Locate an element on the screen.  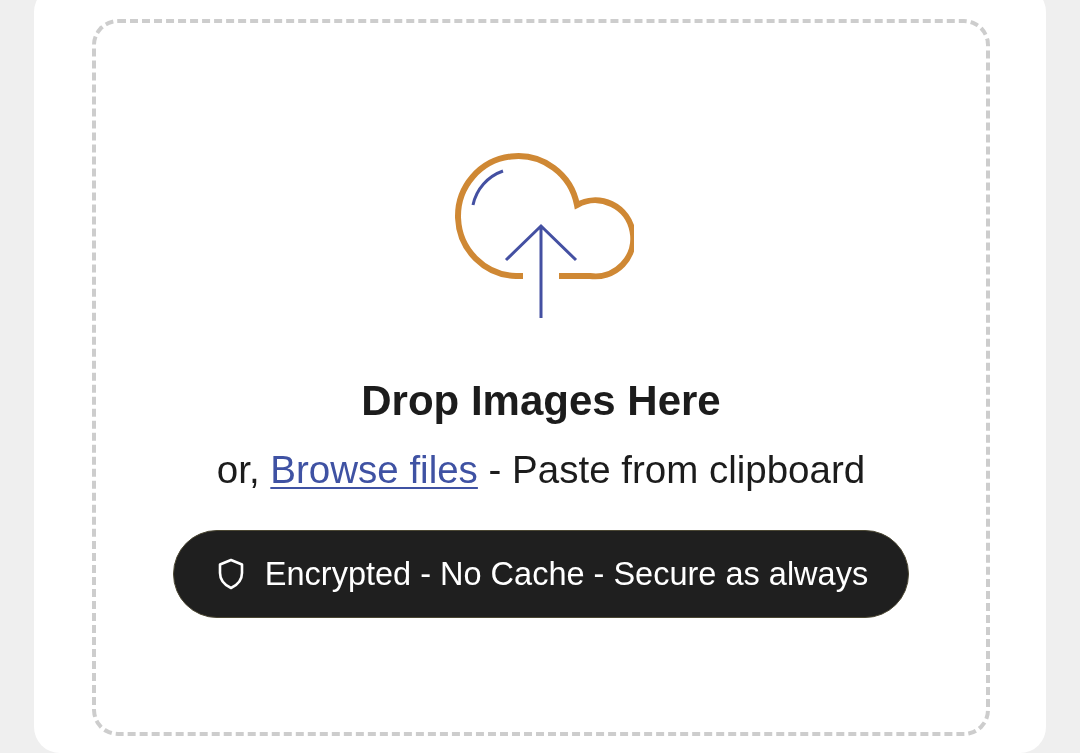
browse-files-link: Browse files is located at coordinates (374, 469).